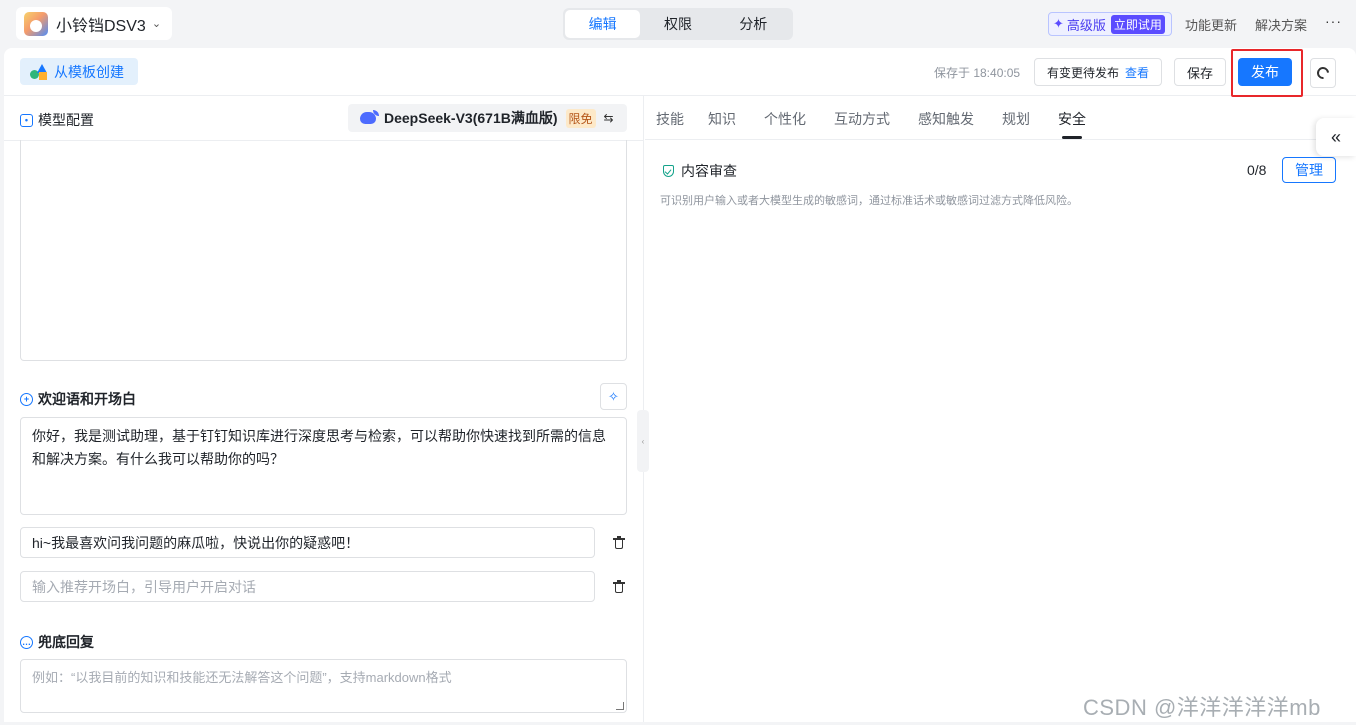  What do you see at coordinates (862, 119) in the screenshot?
I see `tab-interaction: 互动方式` at bounding box center [862, 119].